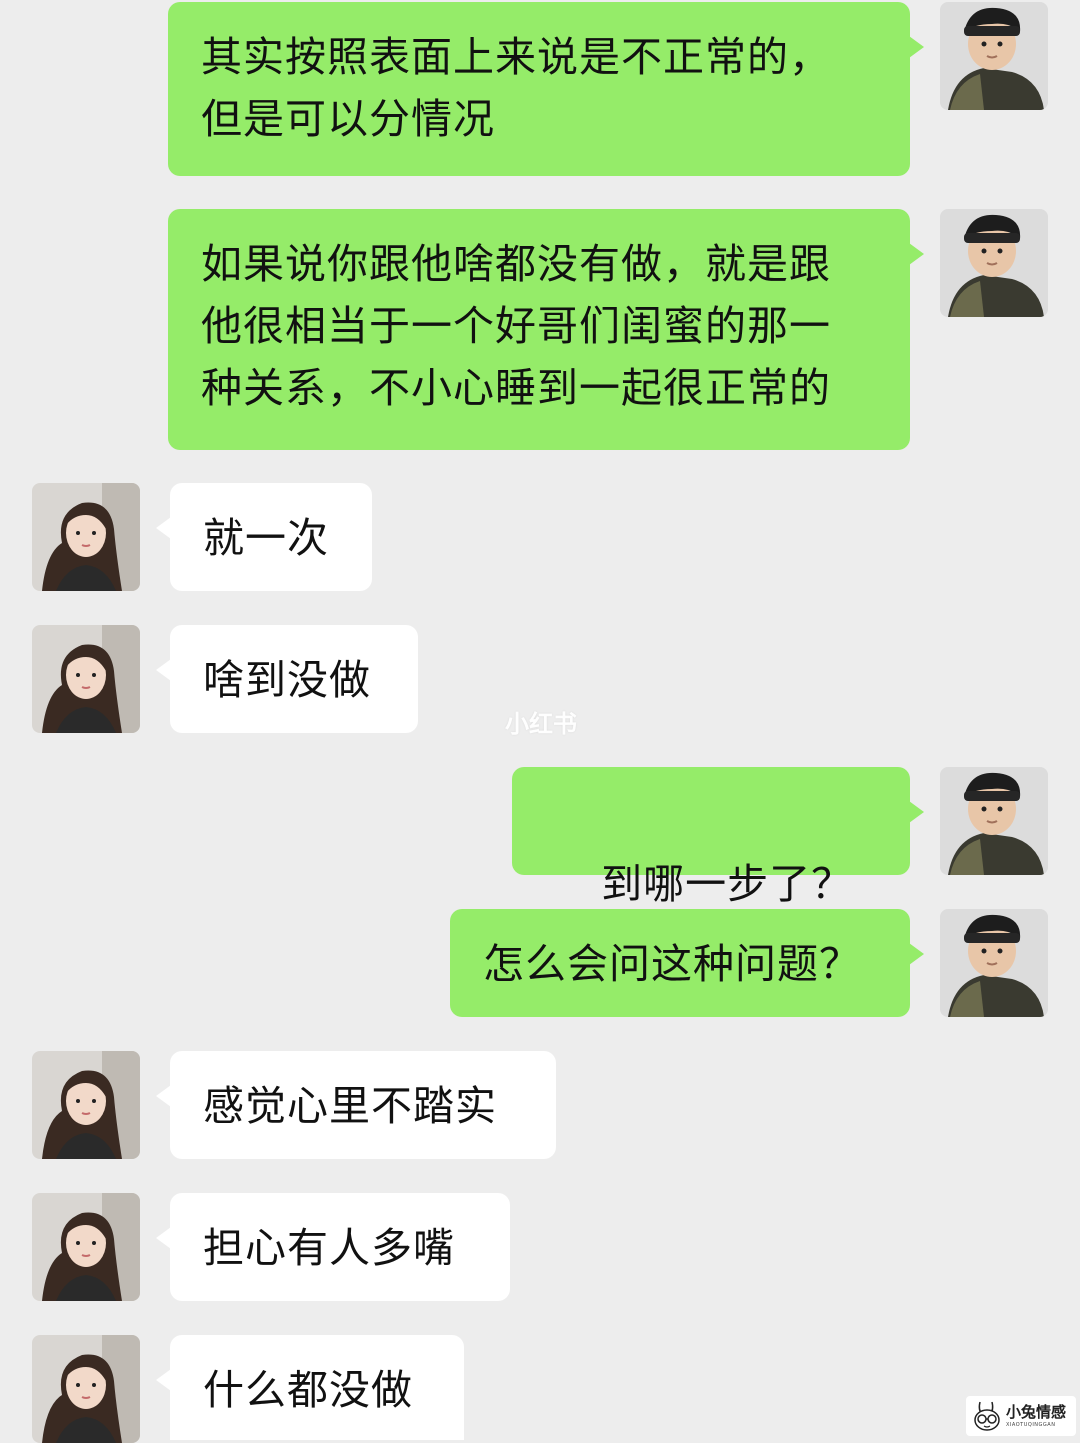 This screenshot has height=1443, width=1080. I want to click on message-bubble-sent: 怎么会问这种问题？, so click(687, 963).